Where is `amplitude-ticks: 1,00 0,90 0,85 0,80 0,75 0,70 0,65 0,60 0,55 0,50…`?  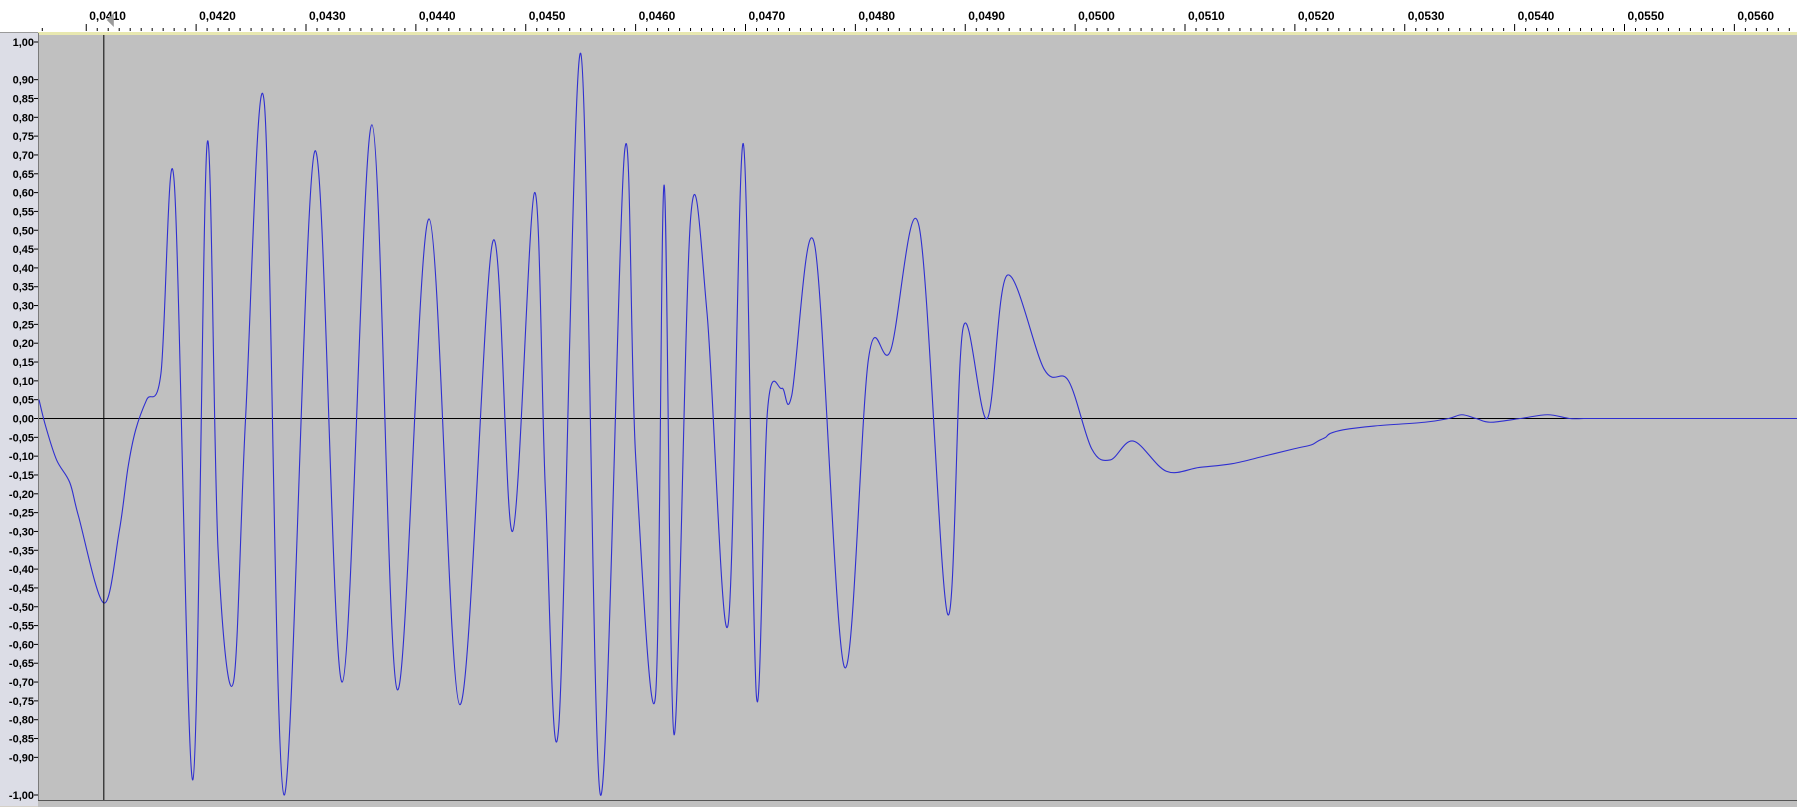
amplitude-ticks: 1,00 0,90 0,85 0,80 0,75 0,70 0,65 0,60 0,55 0,50… is located at coordinates (23, 419).